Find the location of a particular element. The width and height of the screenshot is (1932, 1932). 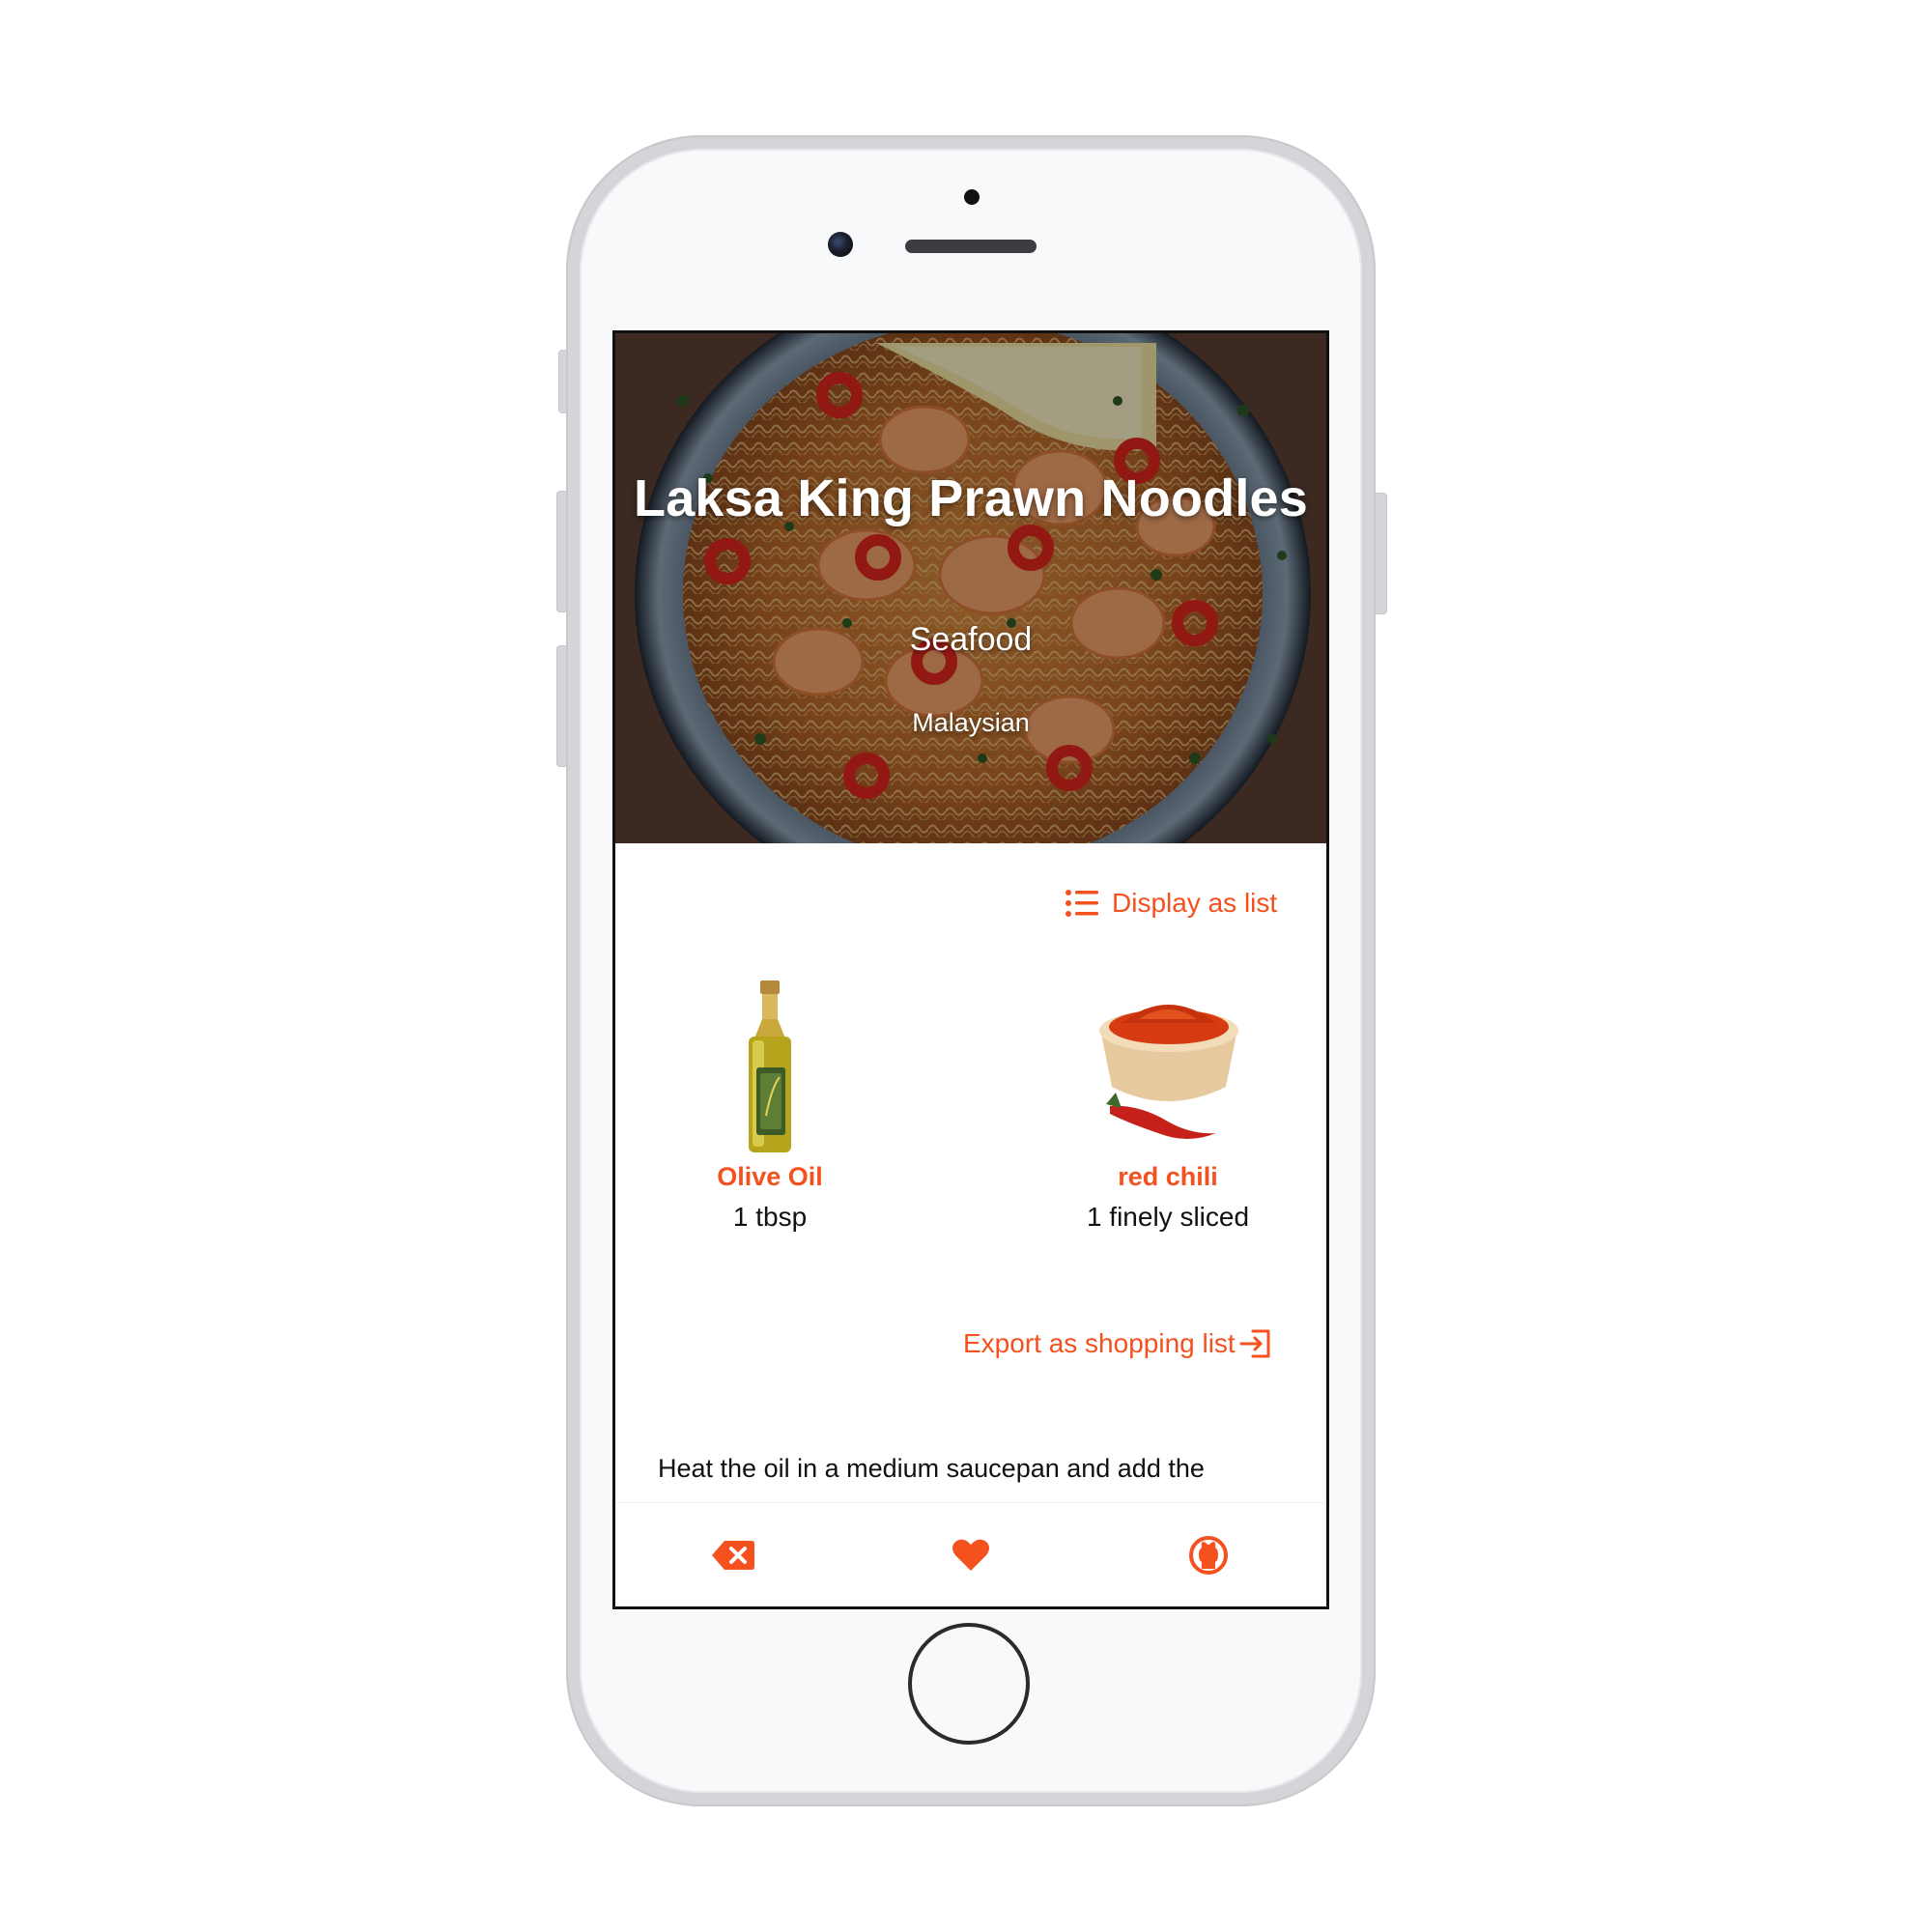

hero-dim-overlay is located at coordinates (970, 588).